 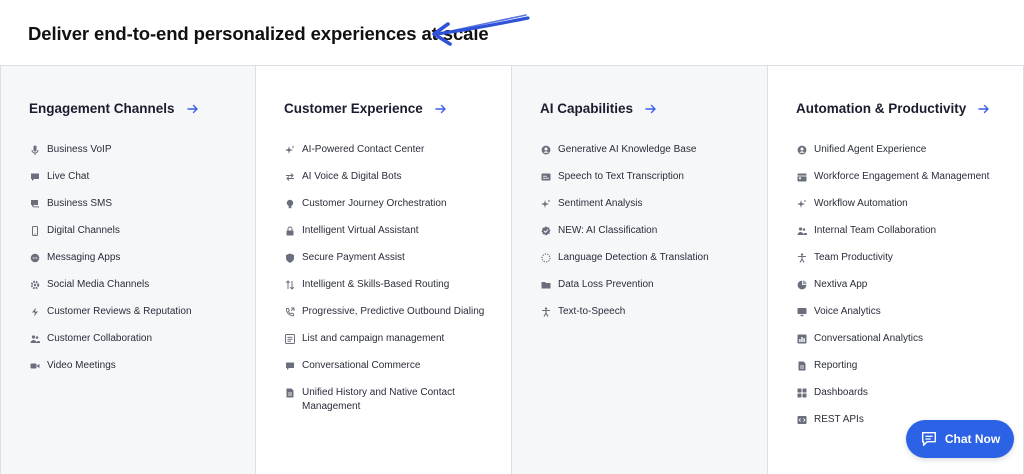 I want to click on menu-item-label: Reporting, so click(x=836, y=365).